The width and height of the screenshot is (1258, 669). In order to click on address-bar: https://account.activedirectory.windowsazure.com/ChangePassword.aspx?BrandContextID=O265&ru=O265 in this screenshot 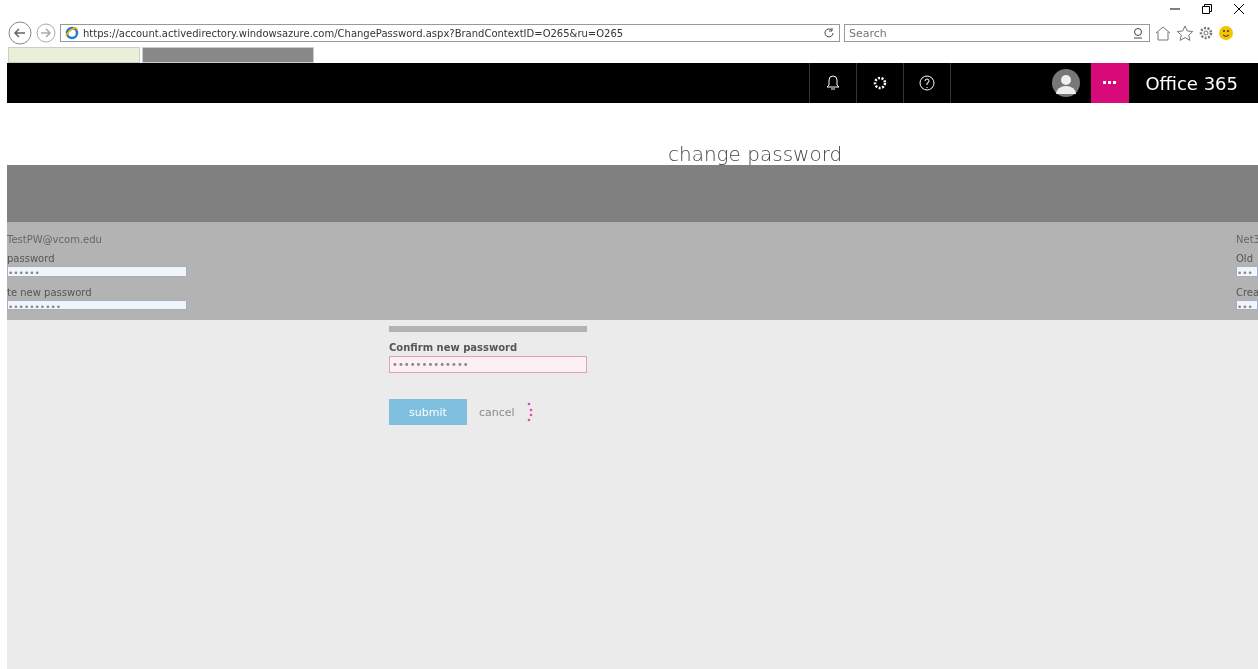, I will do `click(450, 33)`.